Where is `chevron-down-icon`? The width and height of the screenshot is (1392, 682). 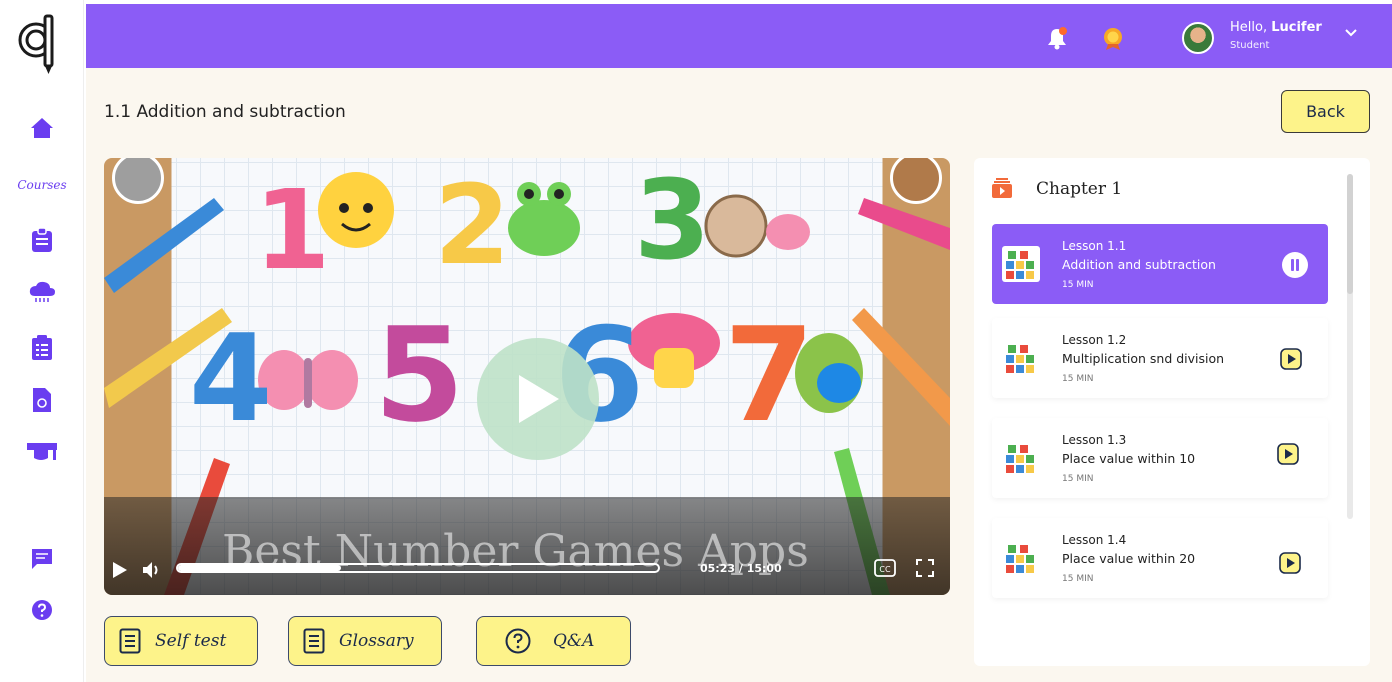 chevron-down-icon is located at coordinates (1351, 33).